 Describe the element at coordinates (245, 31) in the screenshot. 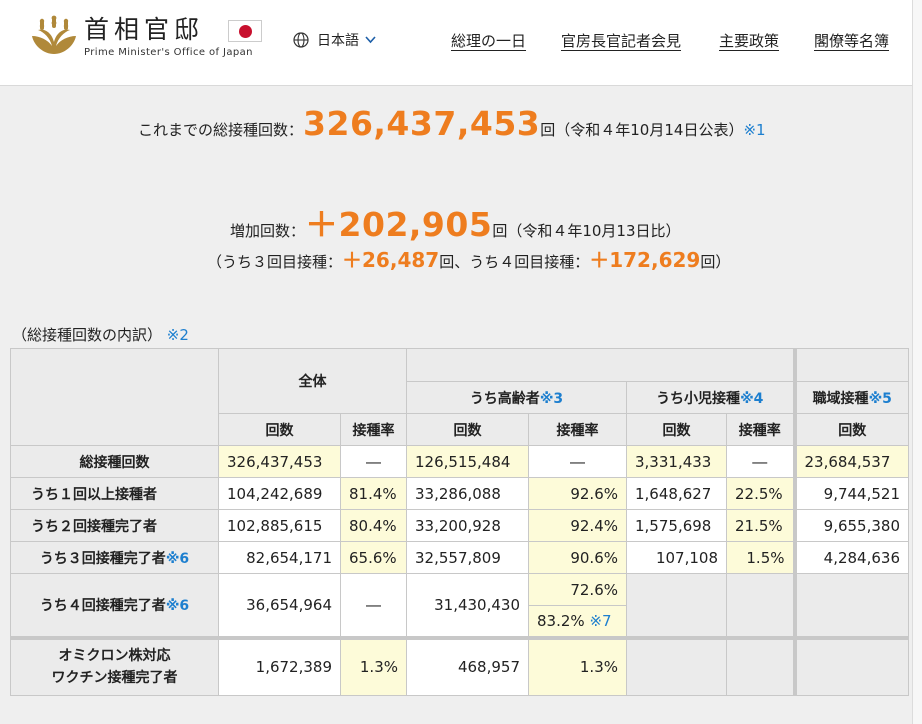

I see `japan-flag-icon` at that location.